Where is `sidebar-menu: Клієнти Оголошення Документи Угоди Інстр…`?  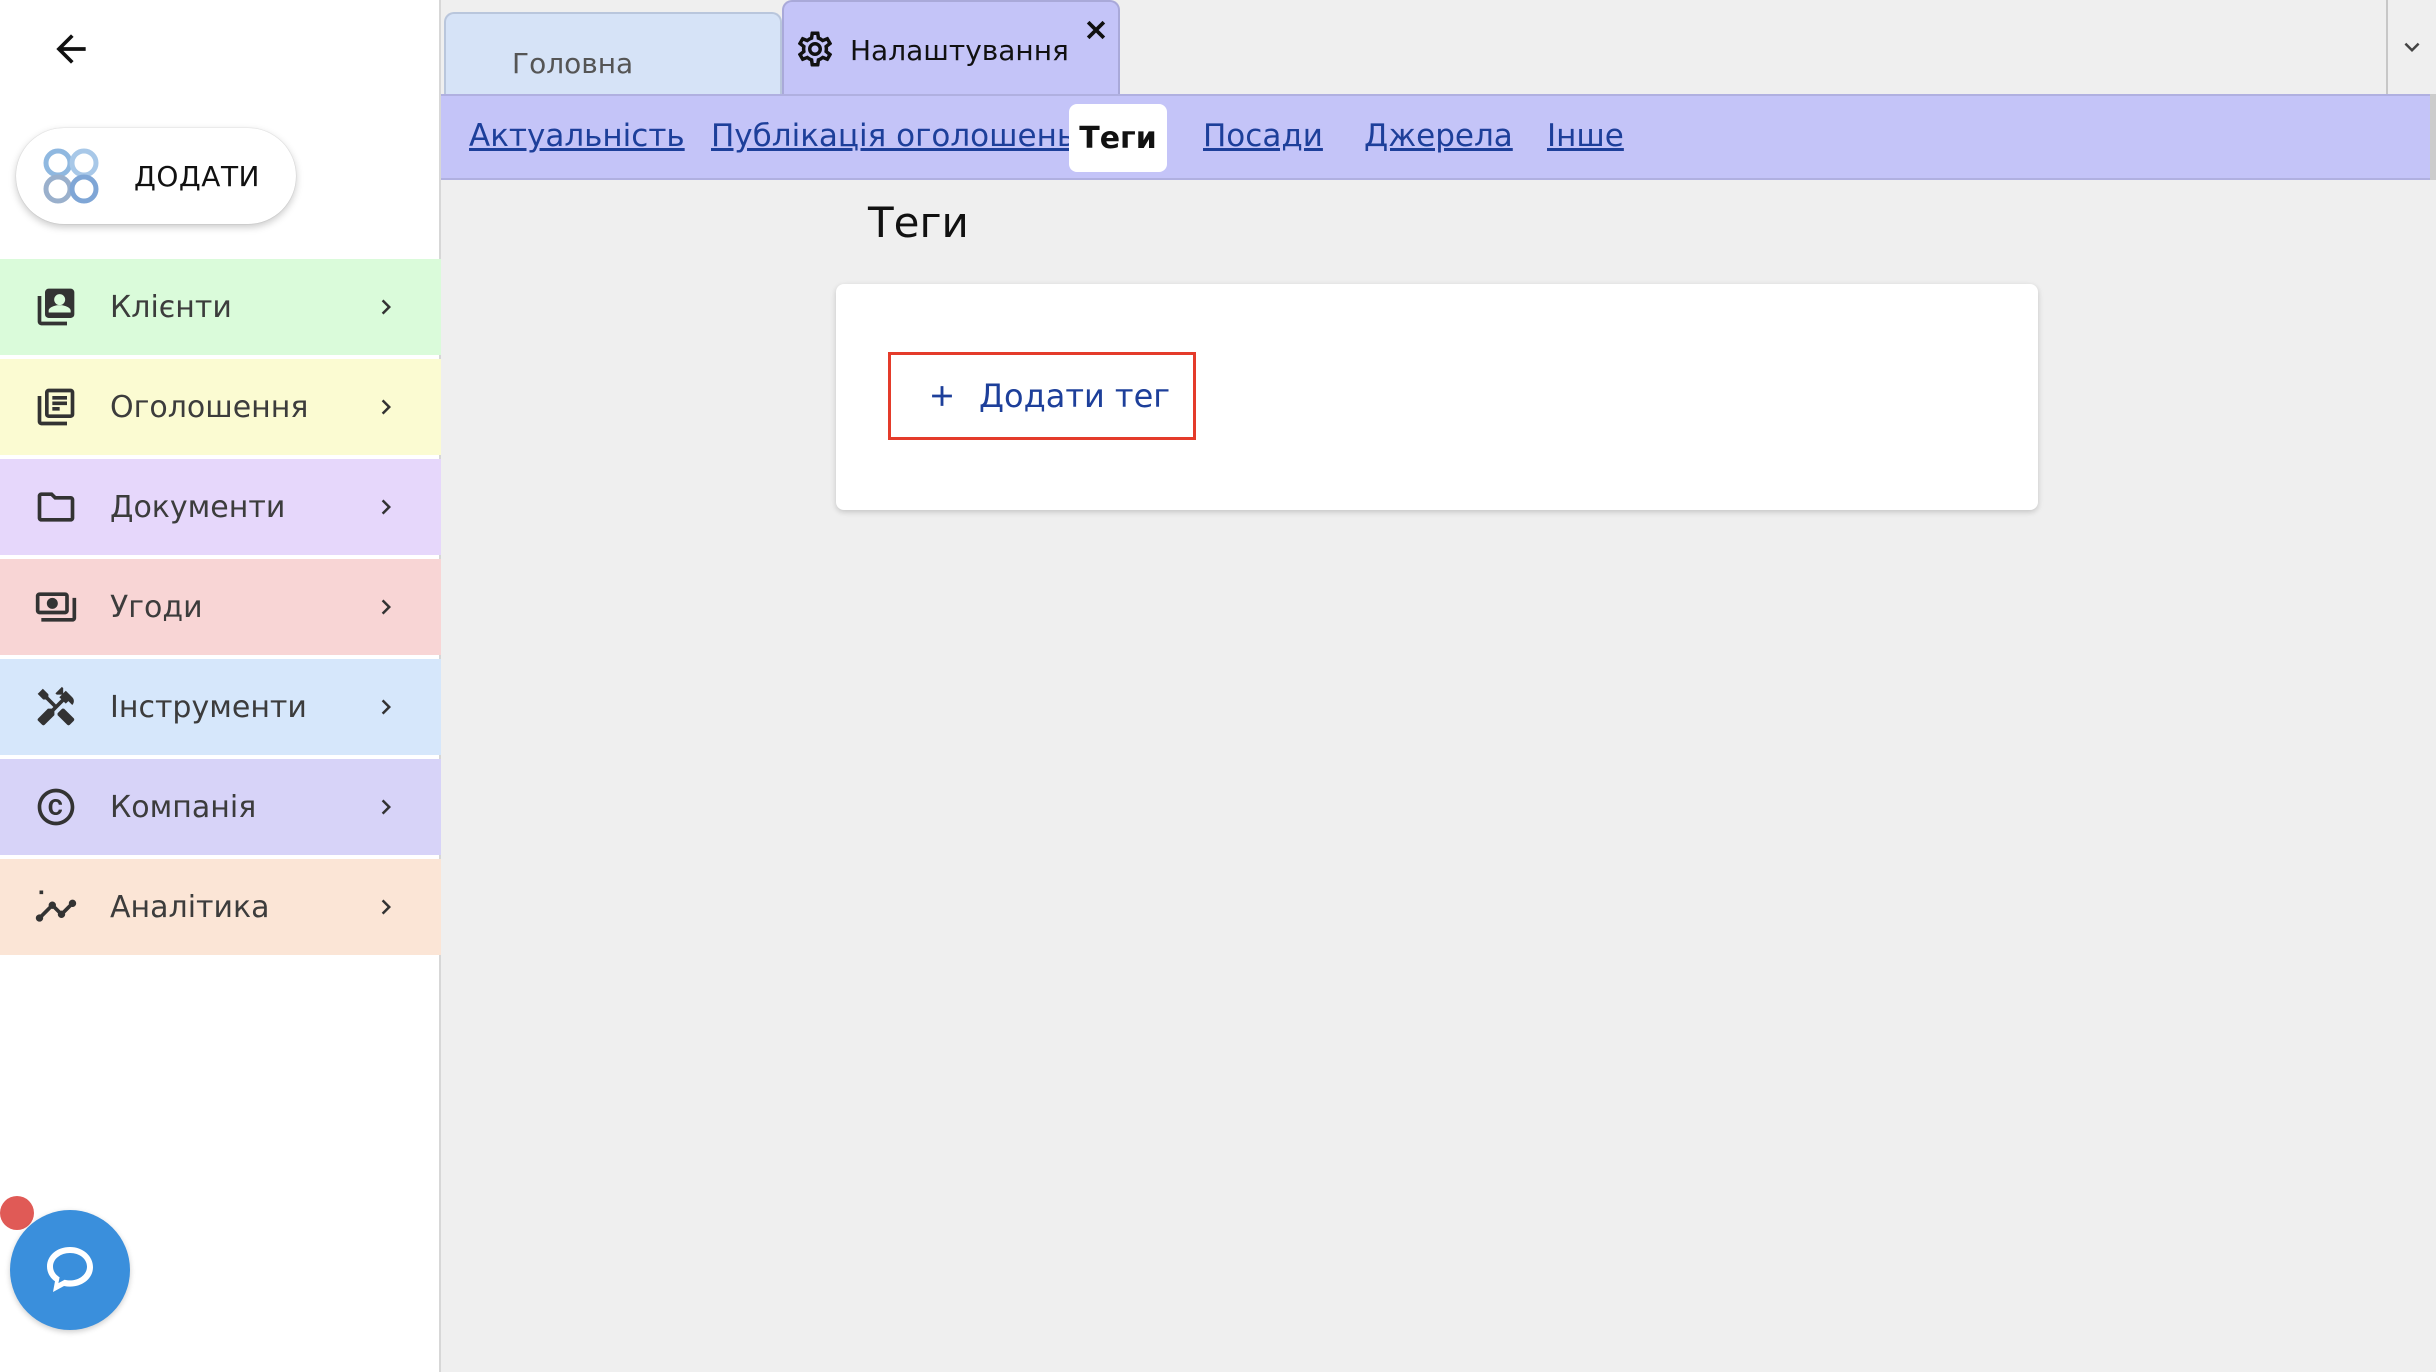 sidebar-menu: Клієнти Оголошення Документи Угоди Інстр… is located at coordinates (220, 609).